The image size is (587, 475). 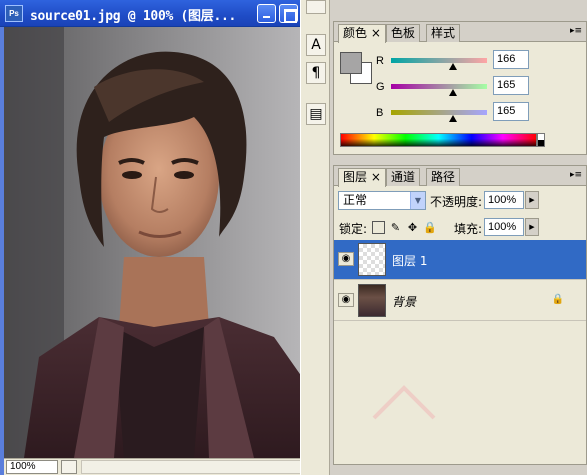 What do you see at coordinates (453, 92) in the screenshot?
I see `slider-g-thumb` at bounding box center [453, 92].